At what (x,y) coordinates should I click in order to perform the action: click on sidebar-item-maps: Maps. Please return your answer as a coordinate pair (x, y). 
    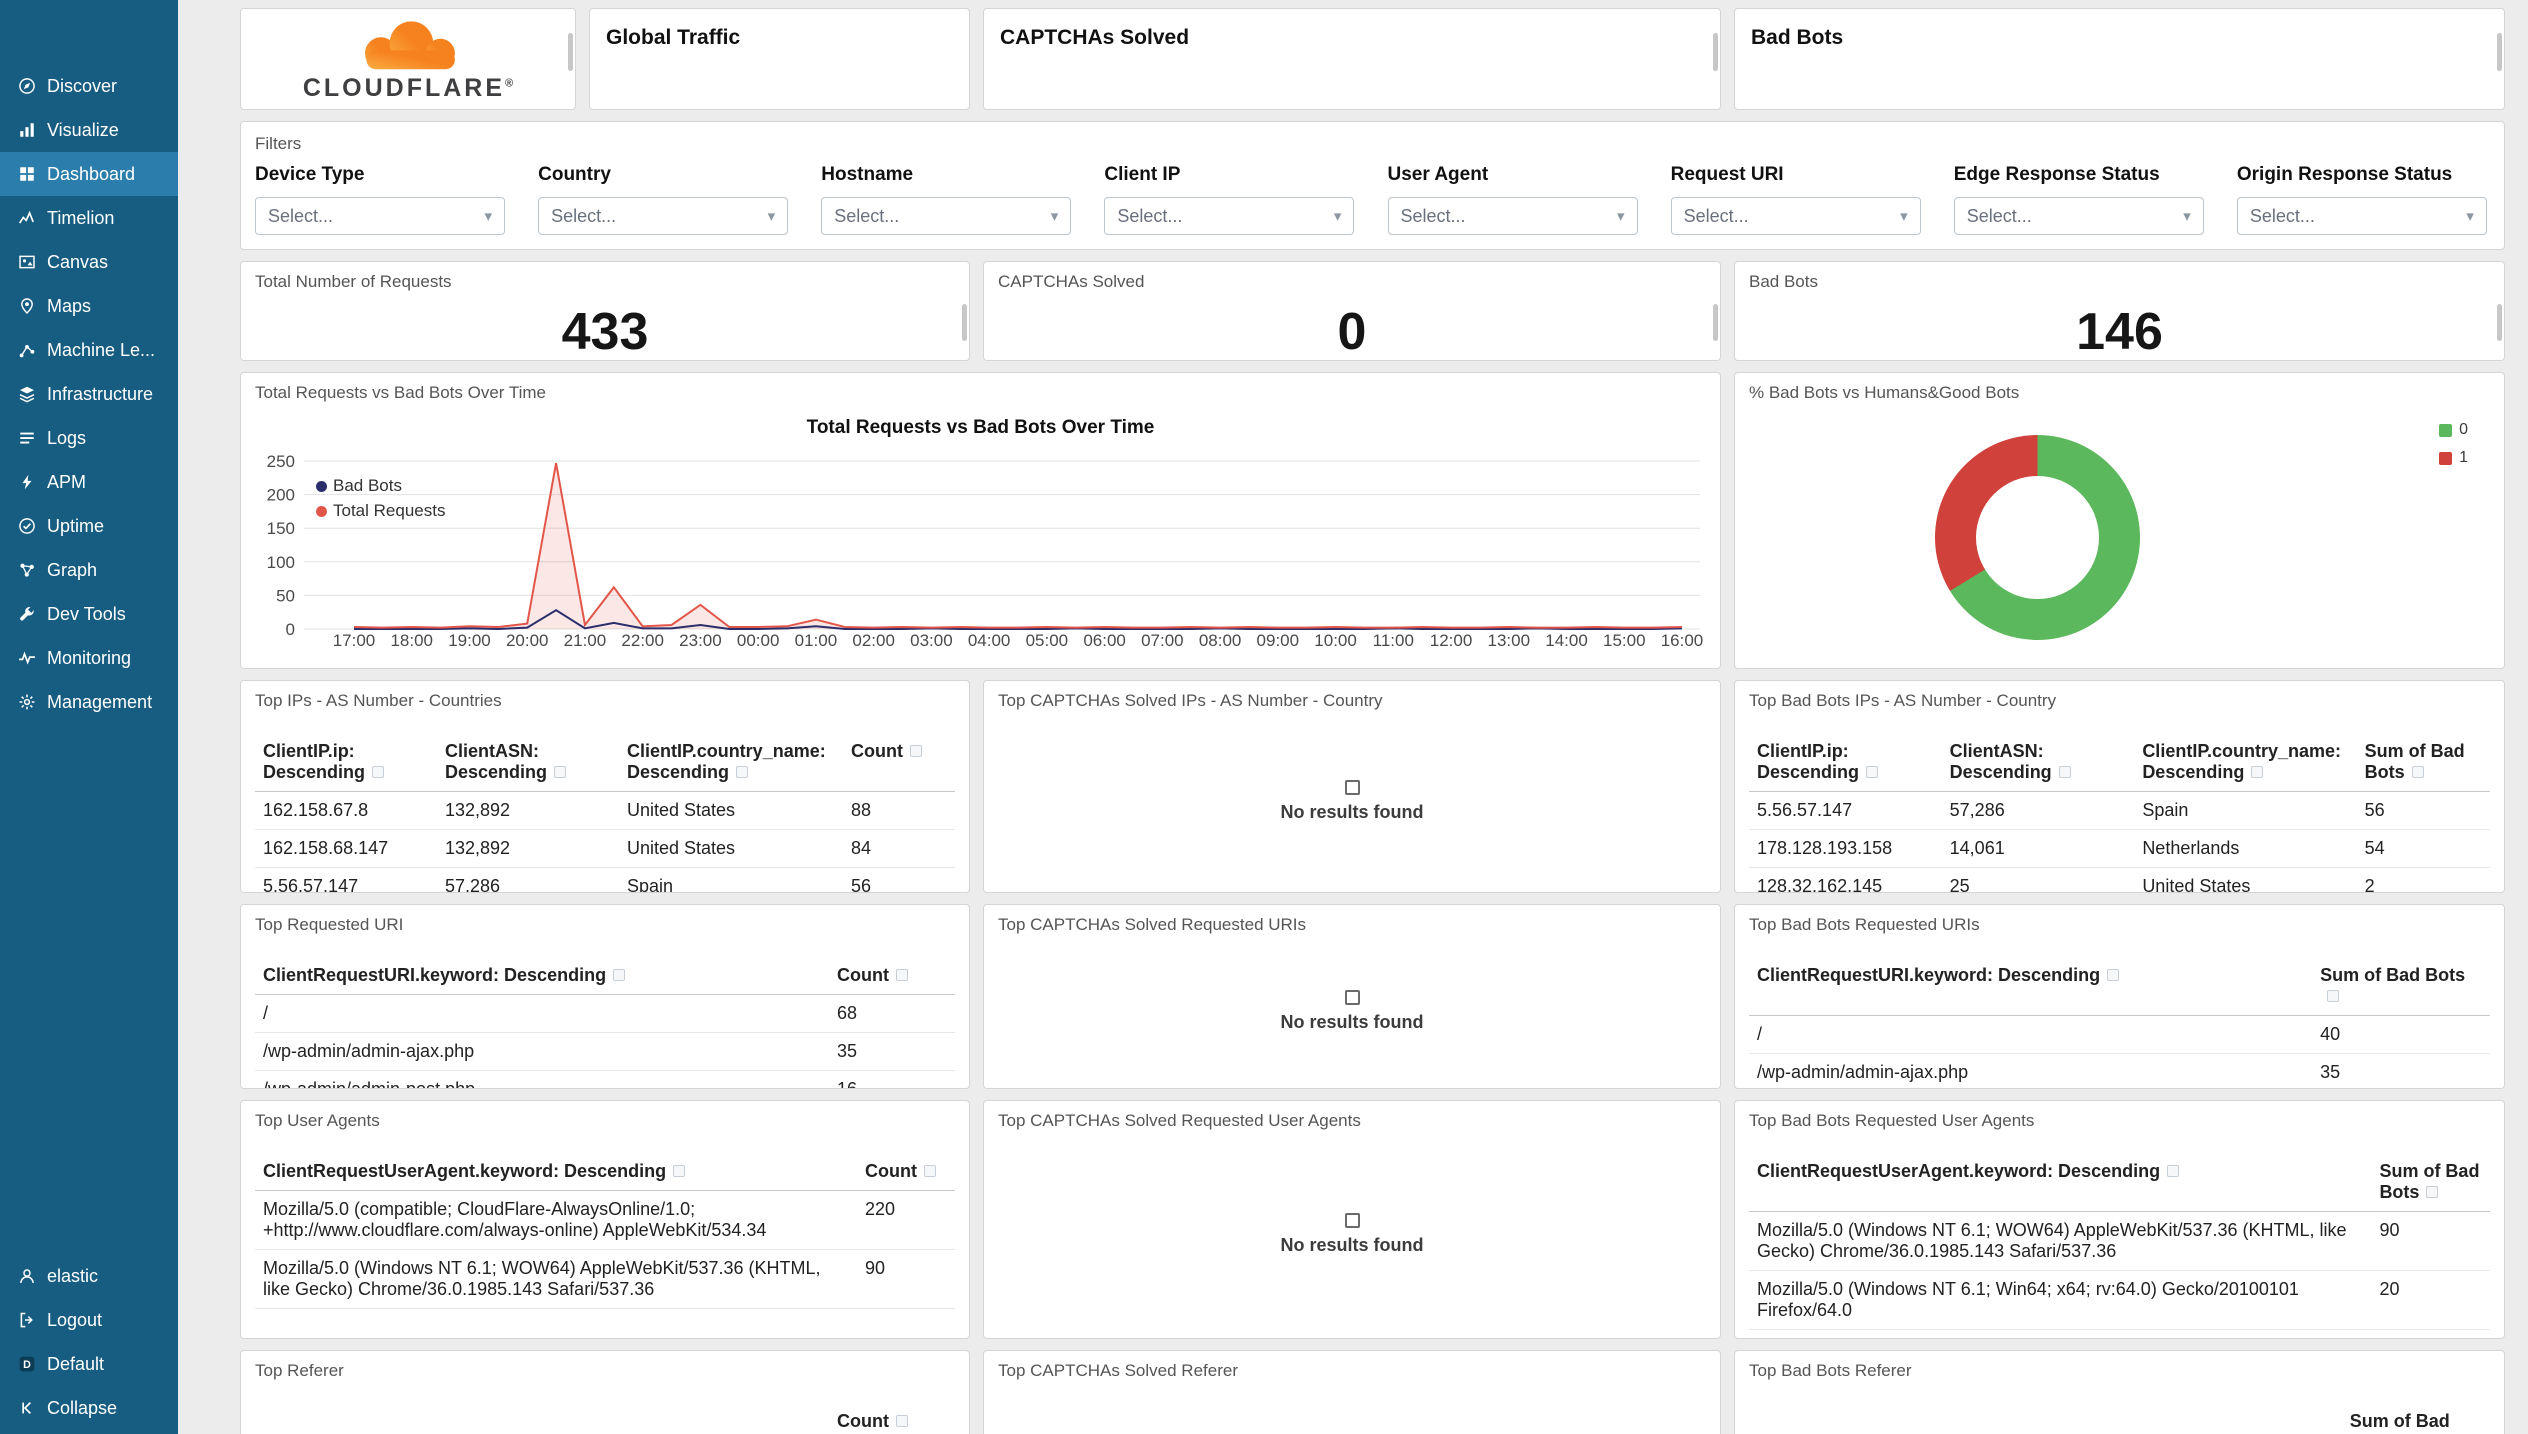
    Looking at the image, I should click on (89, 306).